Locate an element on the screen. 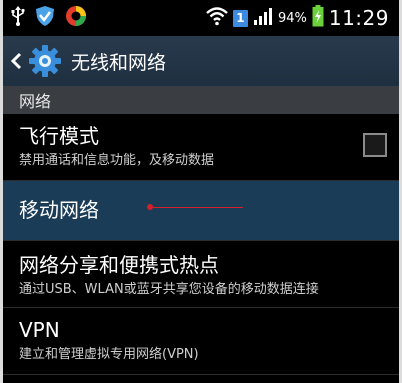  airplane-mode-subtitle: 禁用通话和信息功能，及移动数据 is located at coordinates (117, 160).